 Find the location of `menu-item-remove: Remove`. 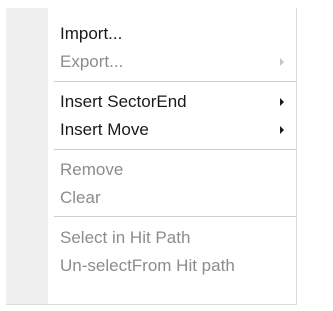

menu-item-remove: Remove is located at coordinates (151, 170).